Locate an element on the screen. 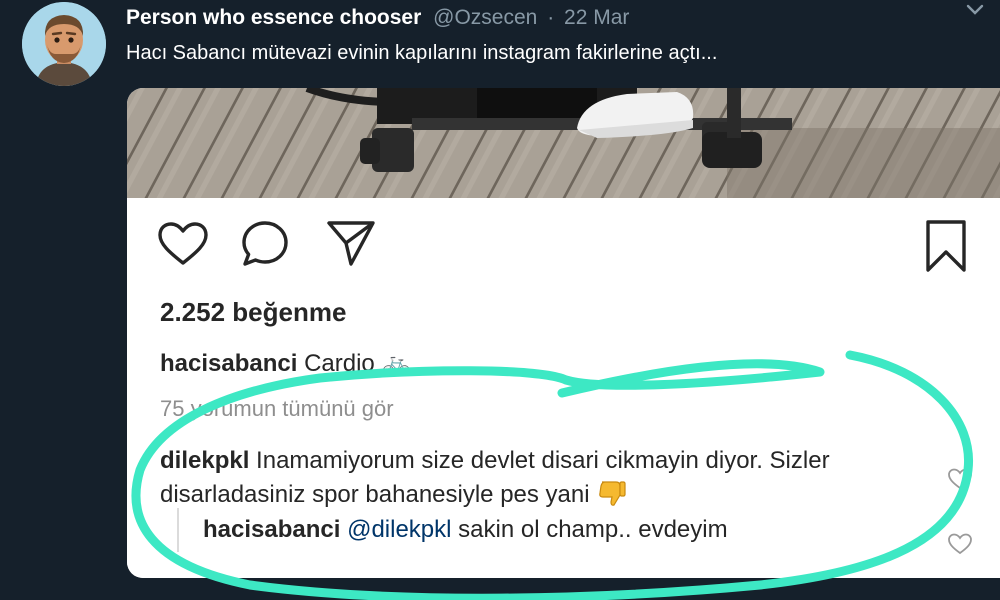 The image size is (1000, 600). caption-text: Cardio is located at coordinates (339, 363).